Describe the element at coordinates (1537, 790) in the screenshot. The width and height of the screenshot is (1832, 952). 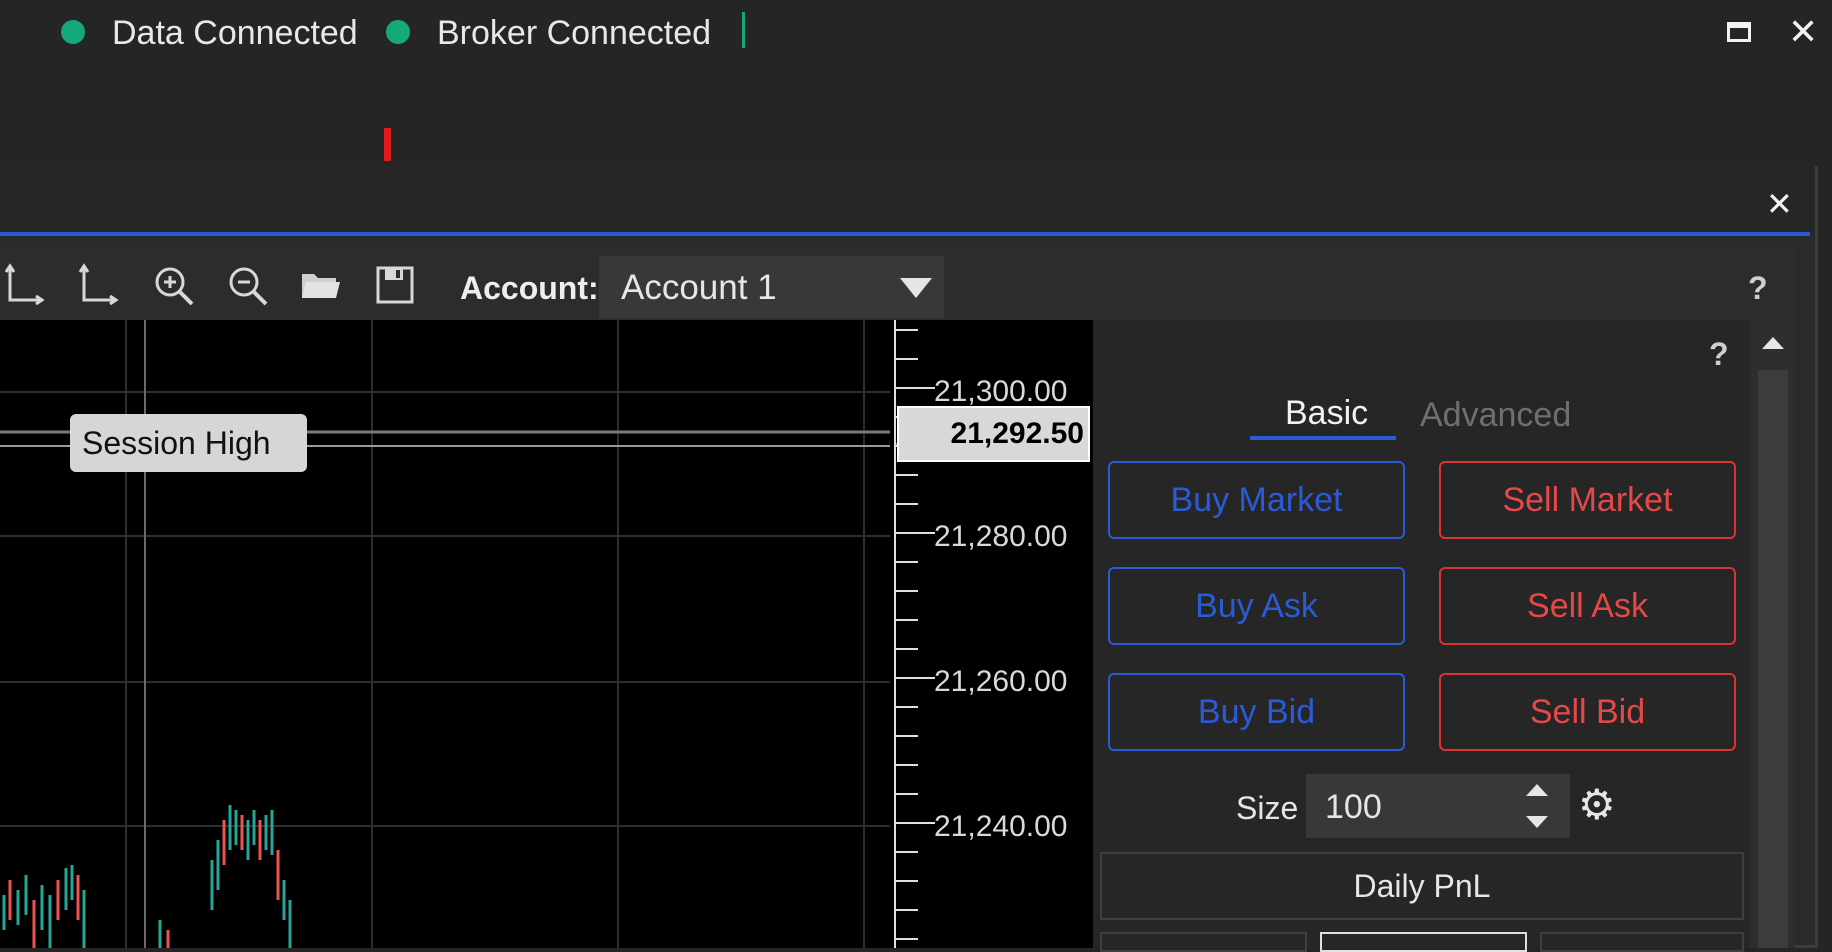
I see `stepper-up-icon` at that location.